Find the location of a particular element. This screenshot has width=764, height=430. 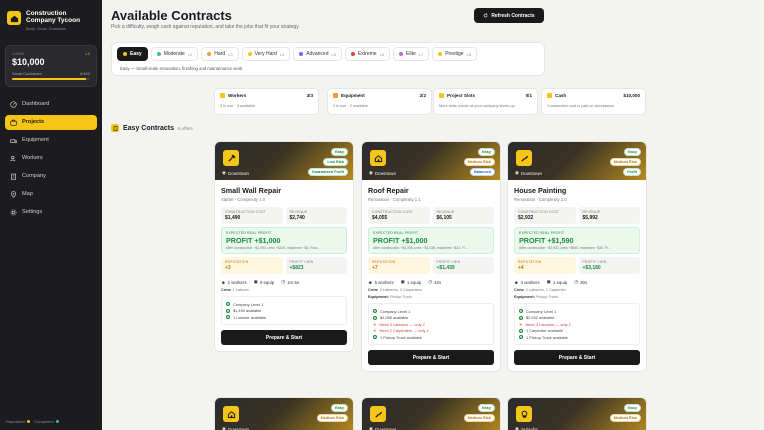

stat-label: Project Slots is located at coordinates (461, 95).